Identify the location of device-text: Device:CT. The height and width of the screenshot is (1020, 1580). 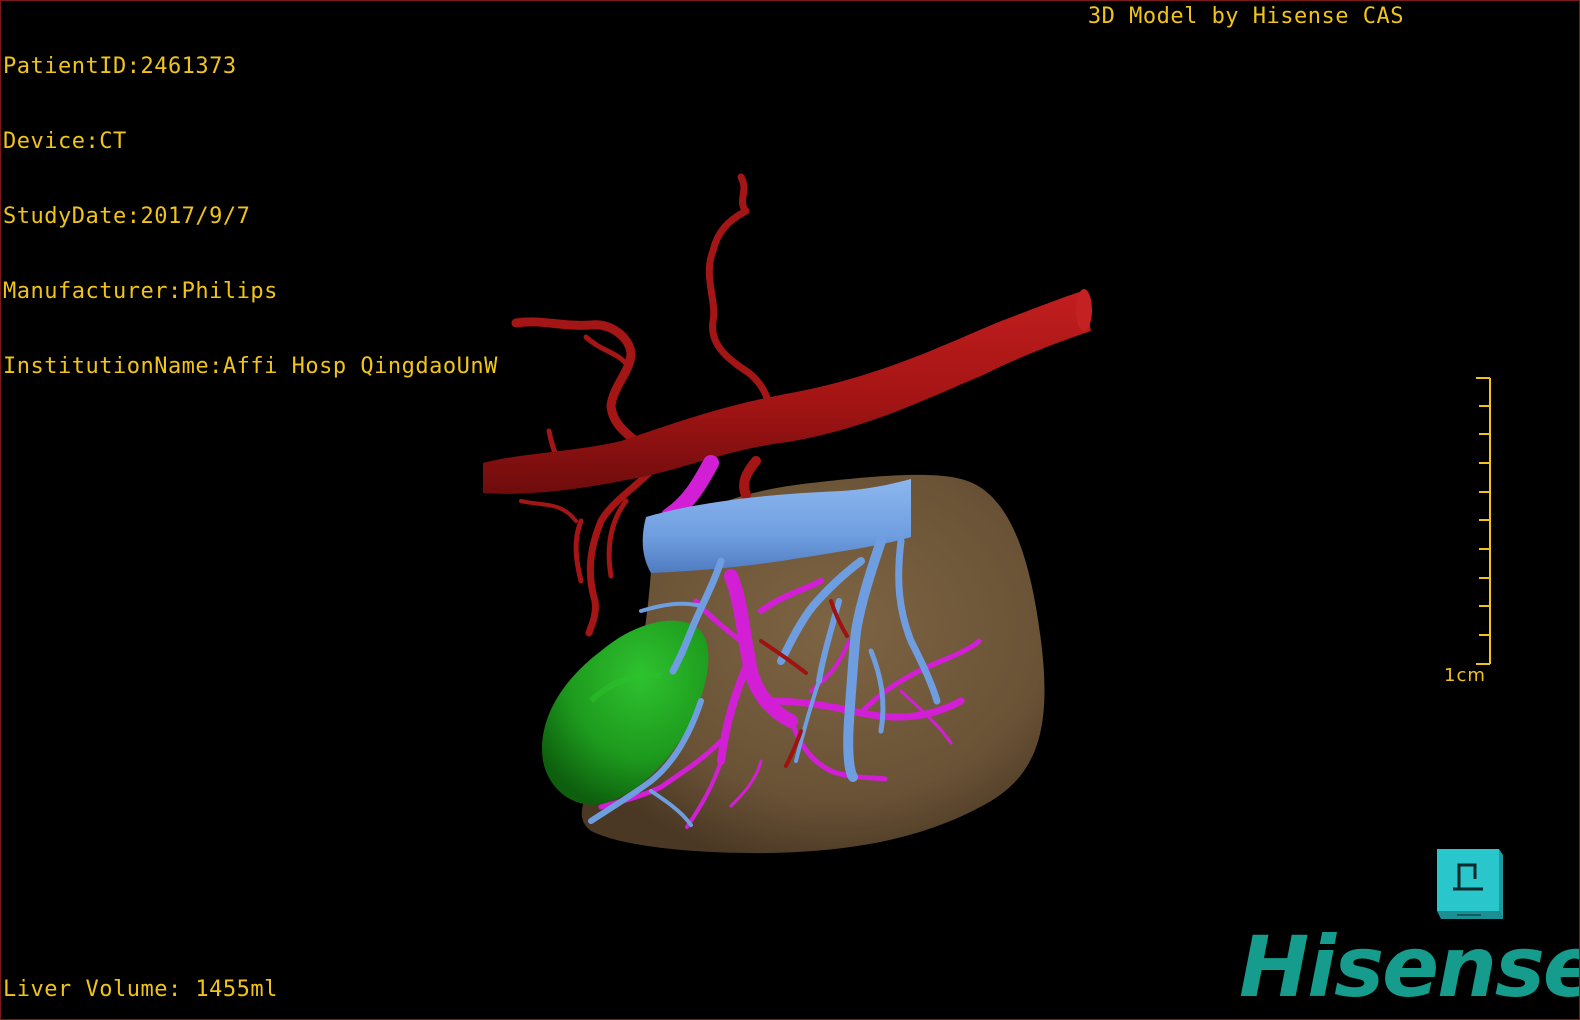
(65, 141).